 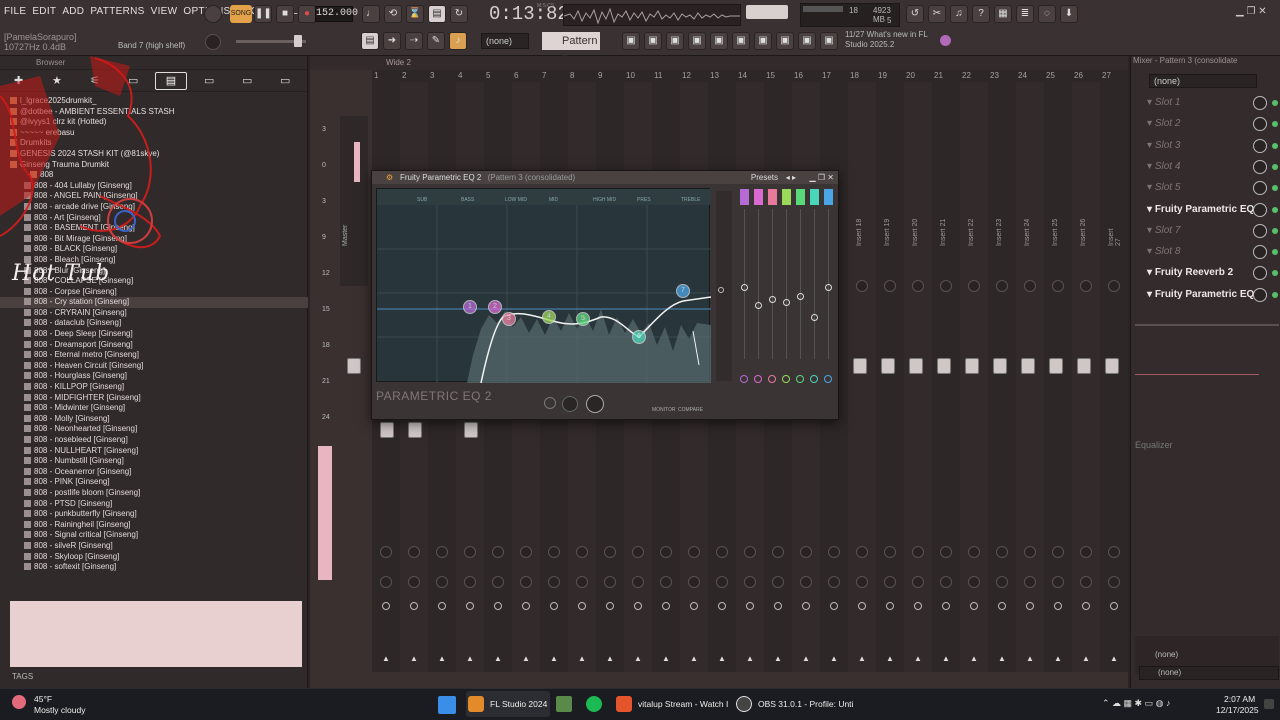 What do you see at coordinates (154, 302) in the screenshot?
I see `browser-file: 808 - Cry station [Ginseng]` at bounding box center [154, 302].